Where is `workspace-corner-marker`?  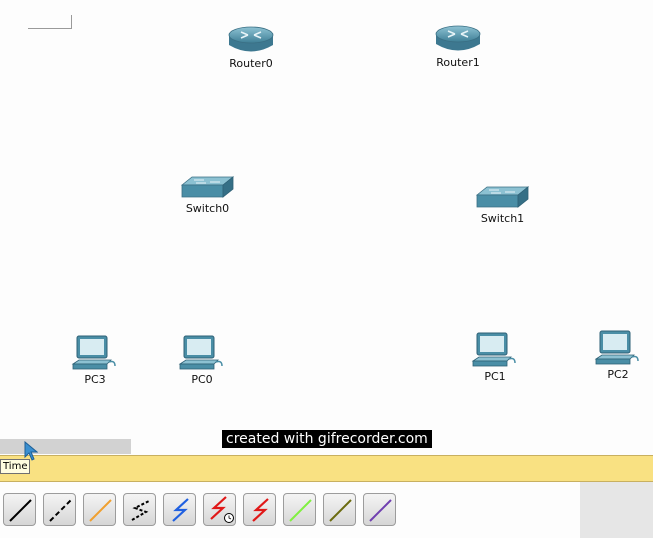
workspace-corner-marker is located at coordinates (50, 22).